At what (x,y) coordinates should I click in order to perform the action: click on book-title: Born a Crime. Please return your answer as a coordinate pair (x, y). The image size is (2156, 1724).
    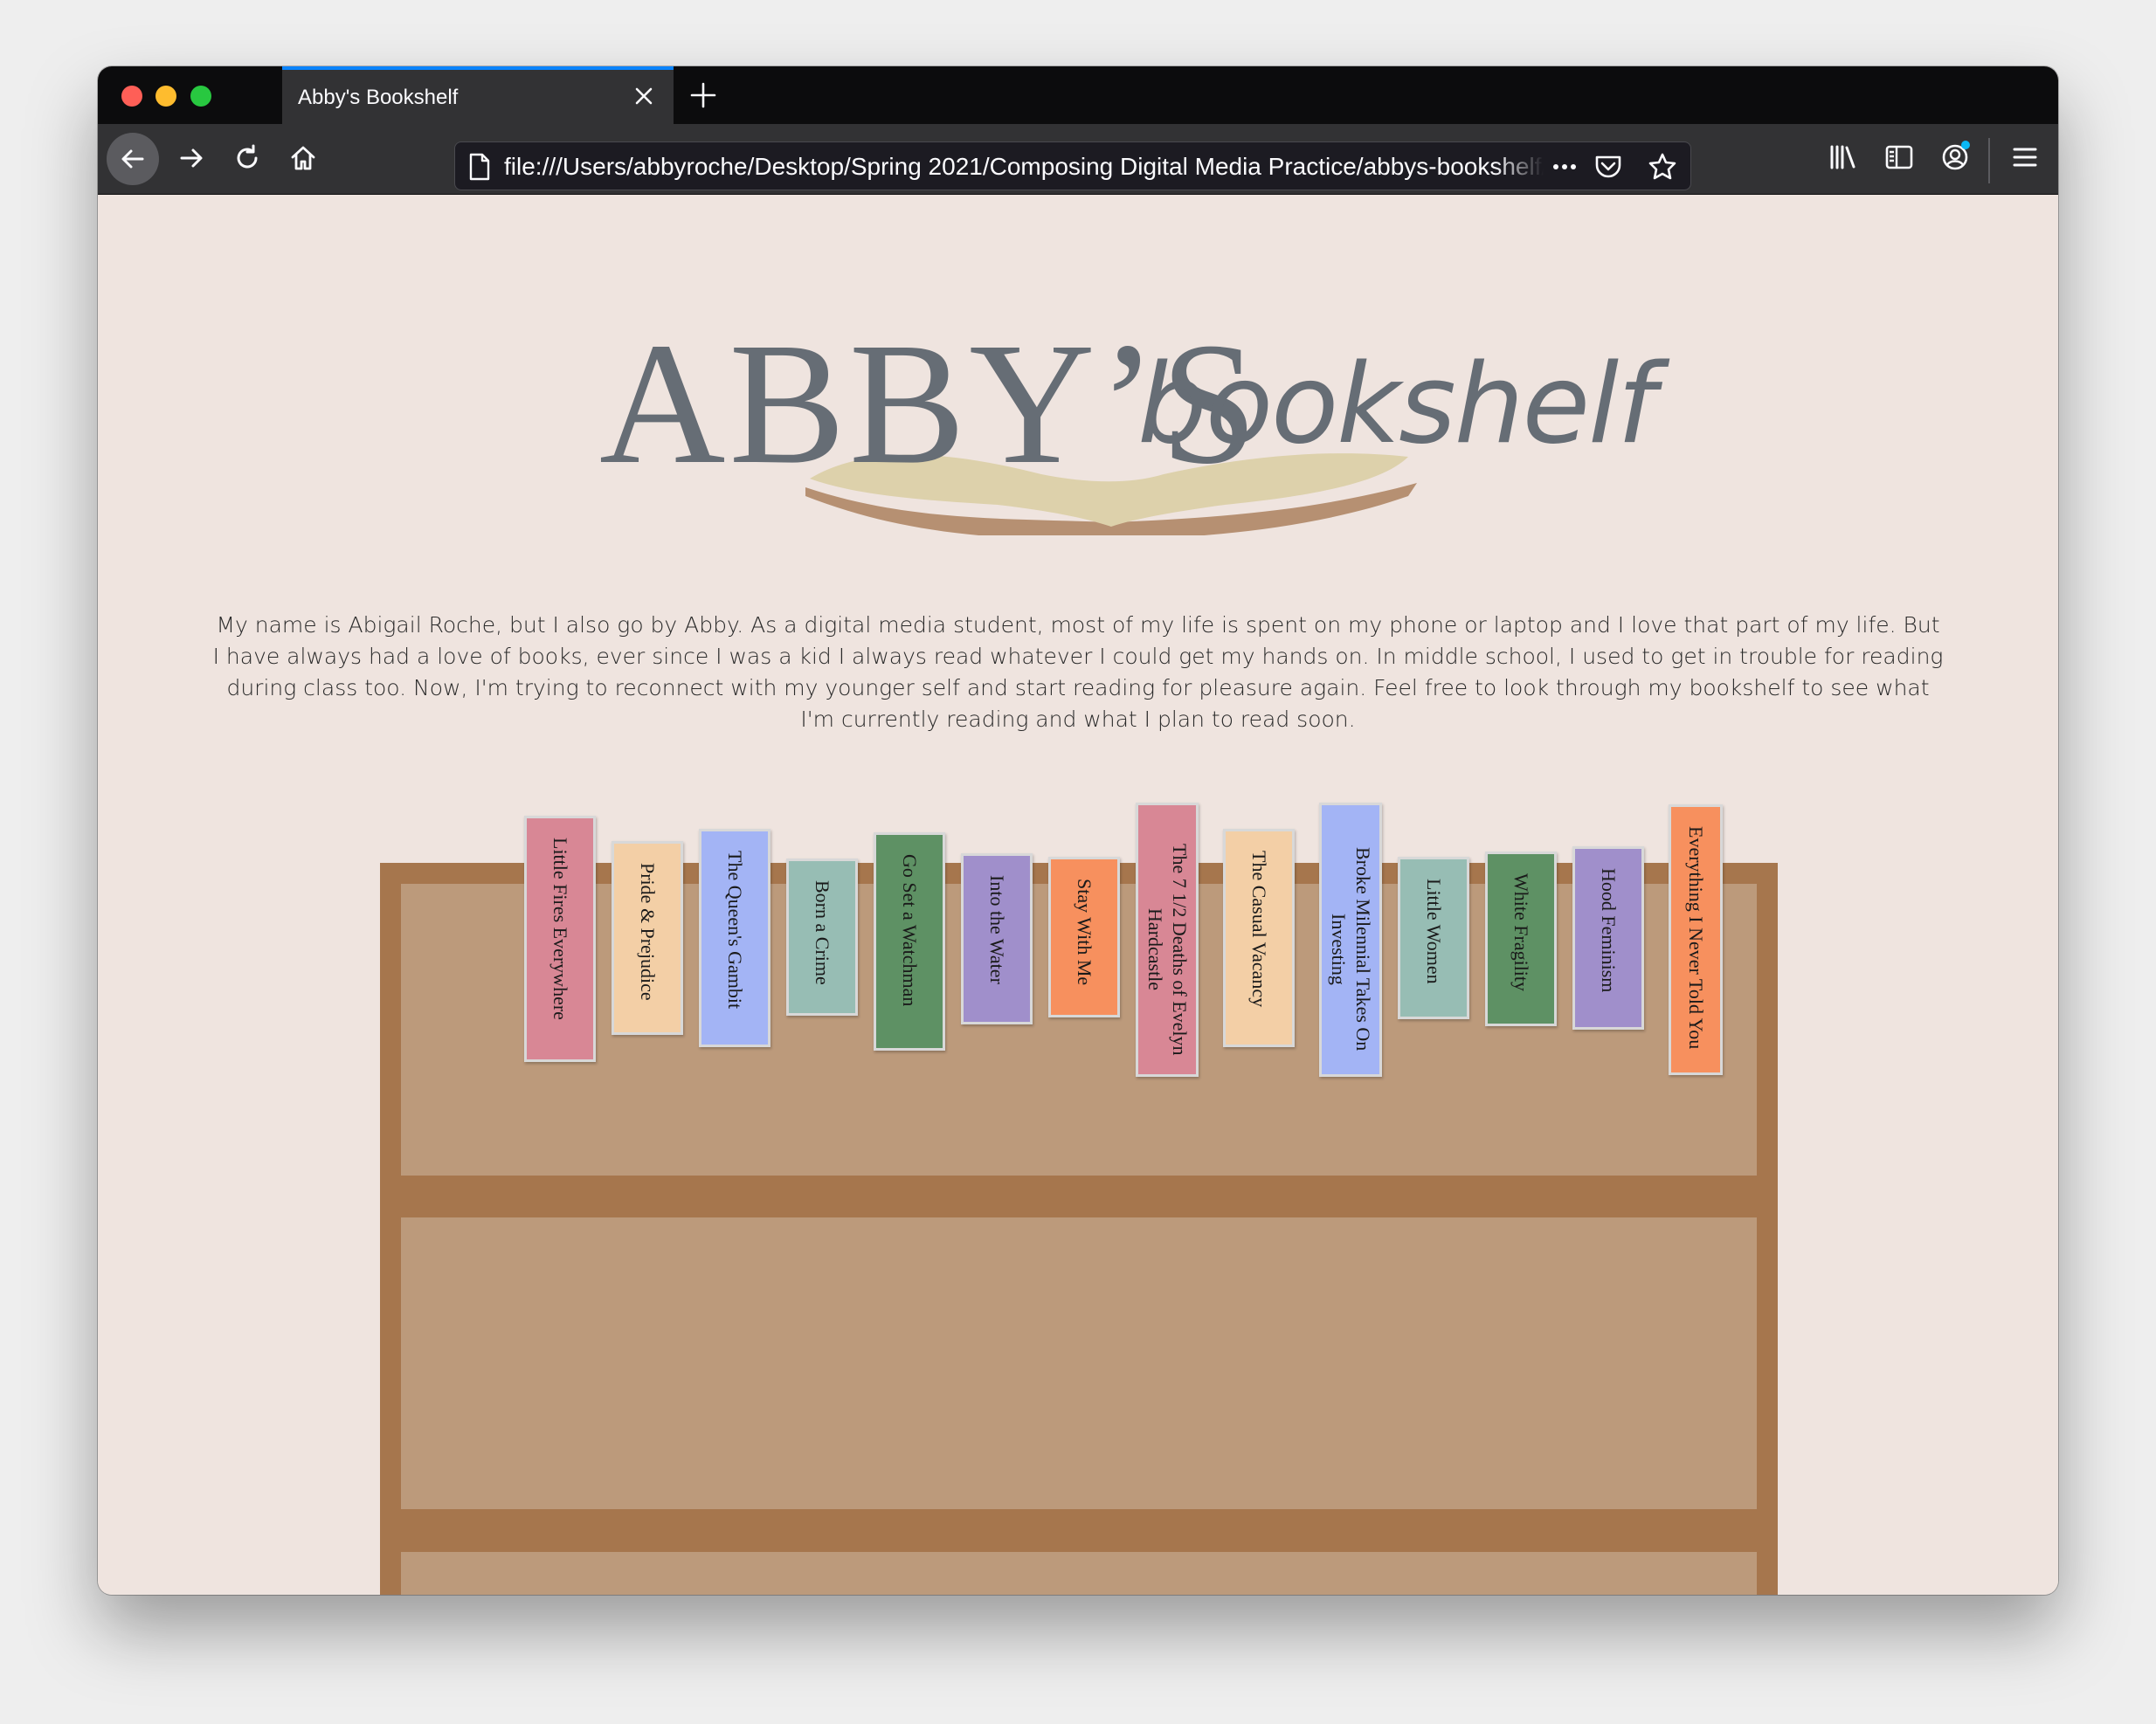
    Looking at the image, I should click on (822, 932).